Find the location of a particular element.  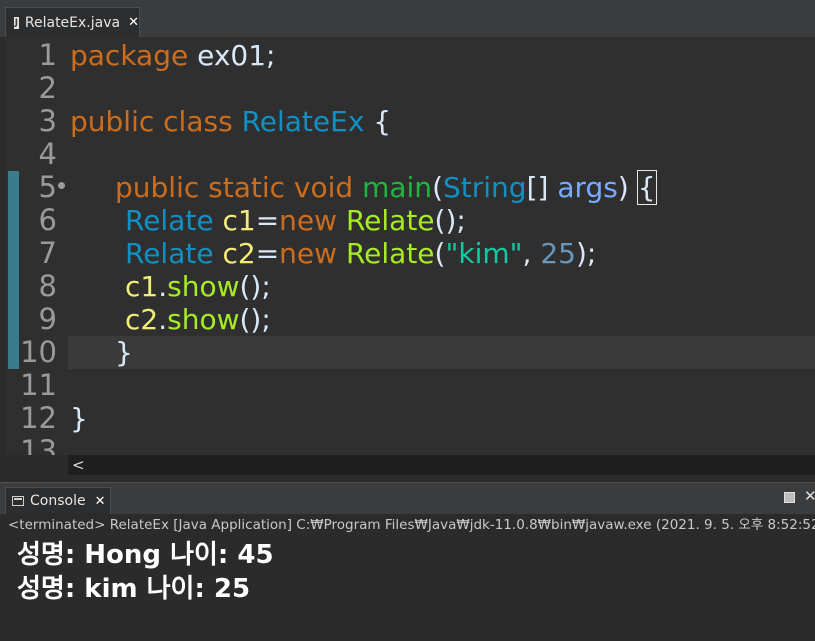

matching-brace: { is located at coordinates (646, 187).